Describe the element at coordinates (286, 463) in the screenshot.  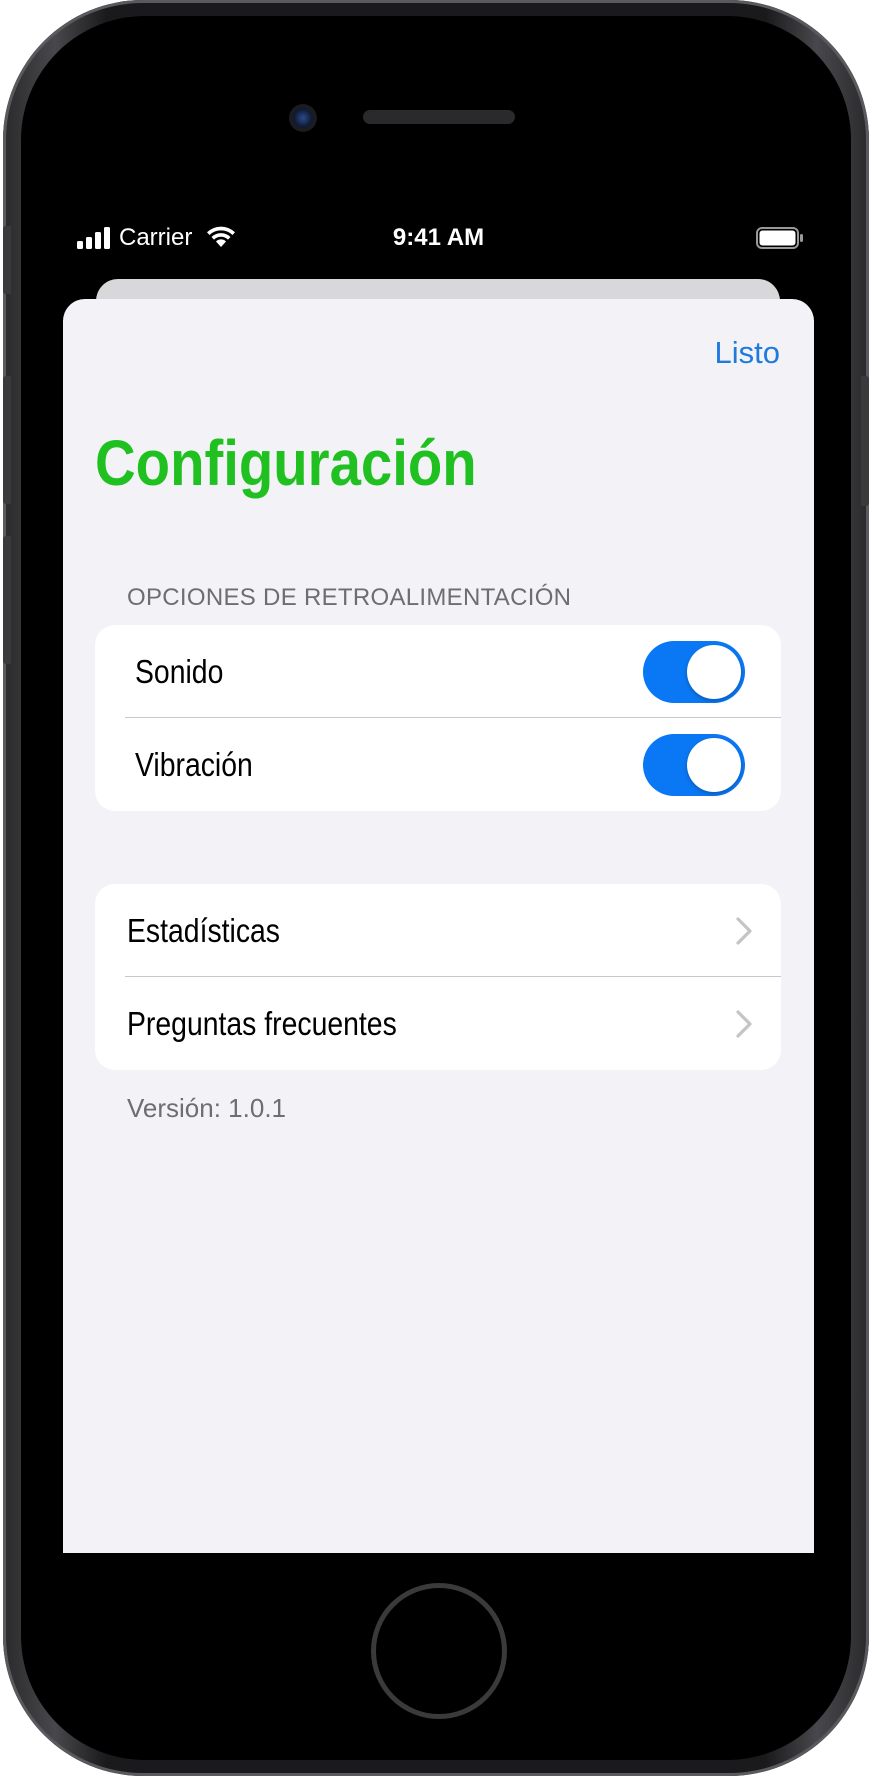
I see `page-title: Configuración` at that location.